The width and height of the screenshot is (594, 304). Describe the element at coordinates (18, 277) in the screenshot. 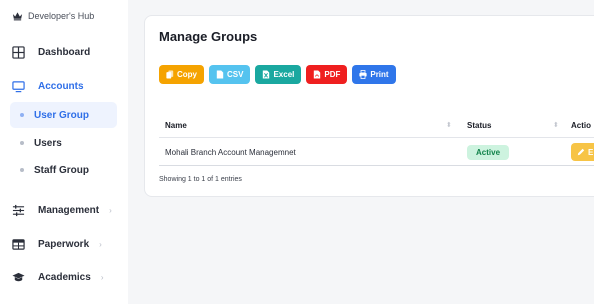

I see `graduation-cap-icon` at that location.